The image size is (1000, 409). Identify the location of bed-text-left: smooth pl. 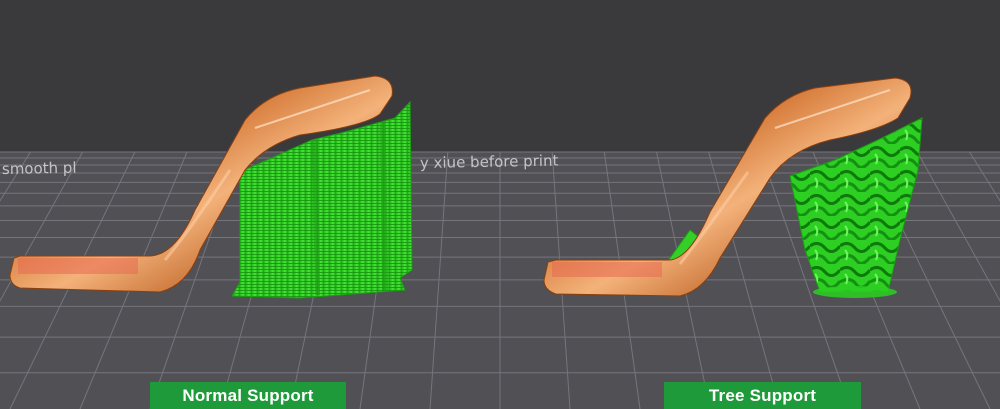
(39, 168).